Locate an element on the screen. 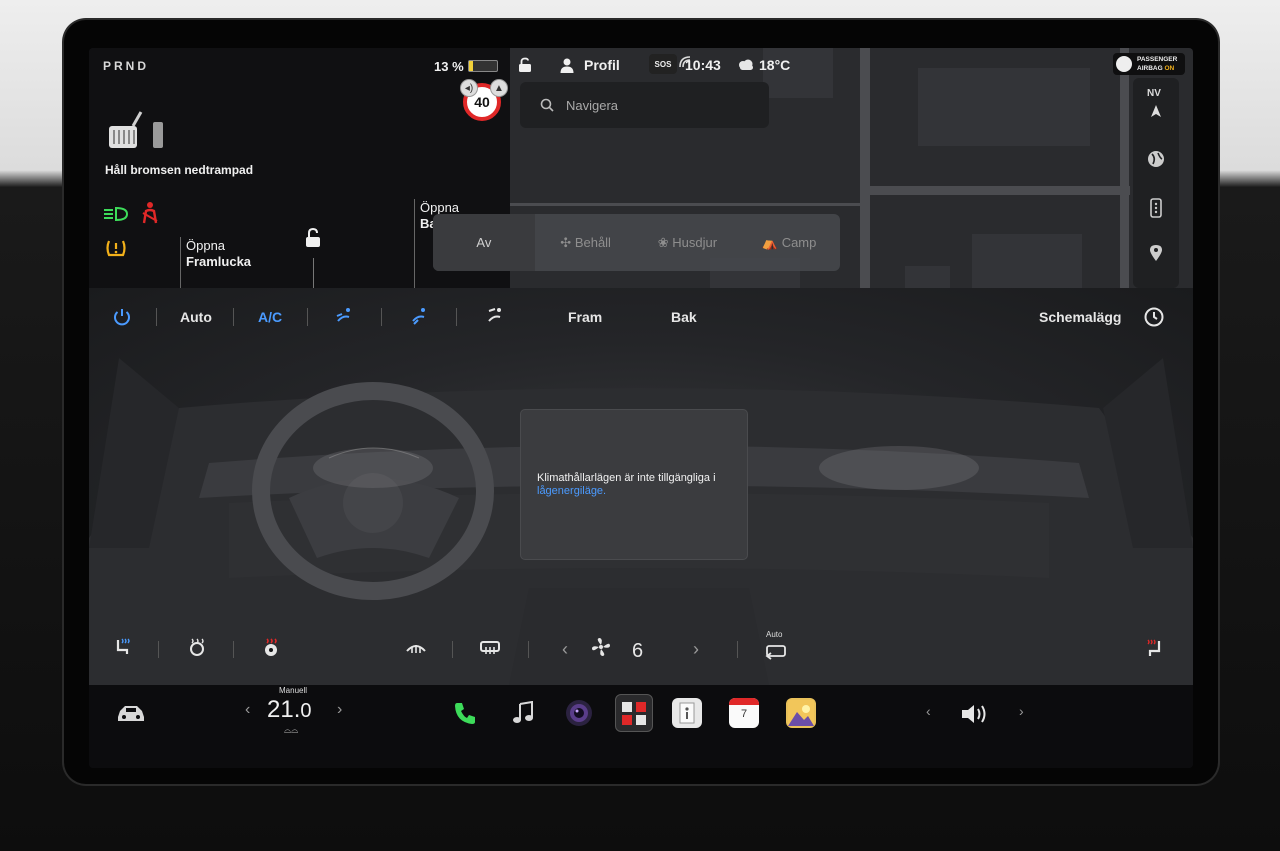 This screenshot has height=851, width=1280. mode-keep: ✣ Behåll is located at coordinates (586, 243).